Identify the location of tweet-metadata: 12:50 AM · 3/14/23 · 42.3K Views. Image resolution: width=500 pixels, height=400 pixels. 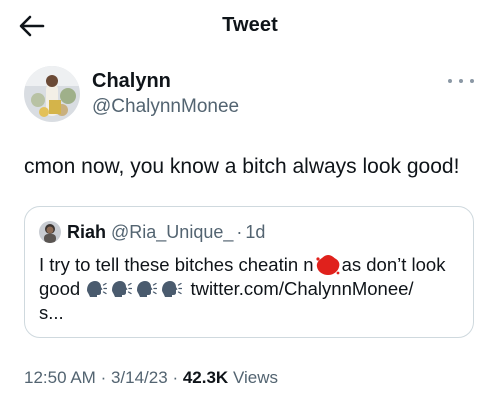
(151, 378).